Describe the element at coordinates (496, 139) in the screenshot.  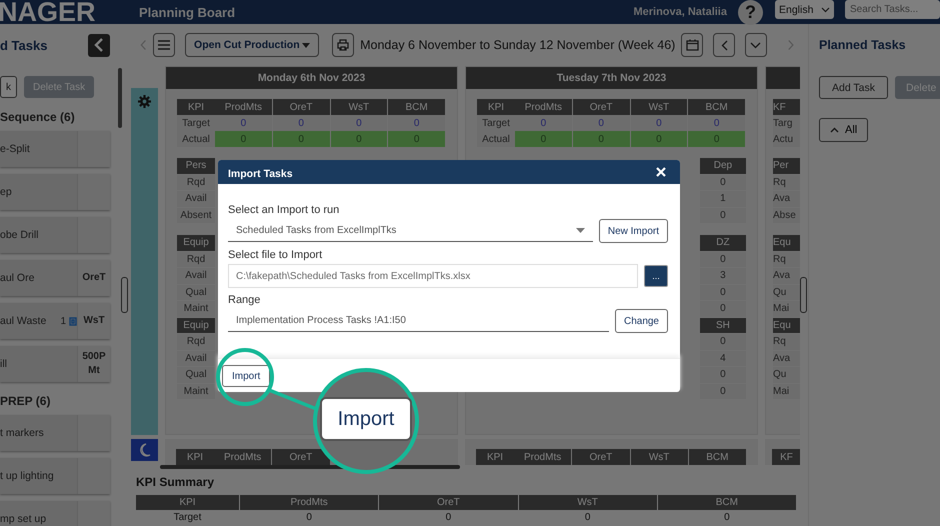
I see `kpi-row-label: Actual` at that location.